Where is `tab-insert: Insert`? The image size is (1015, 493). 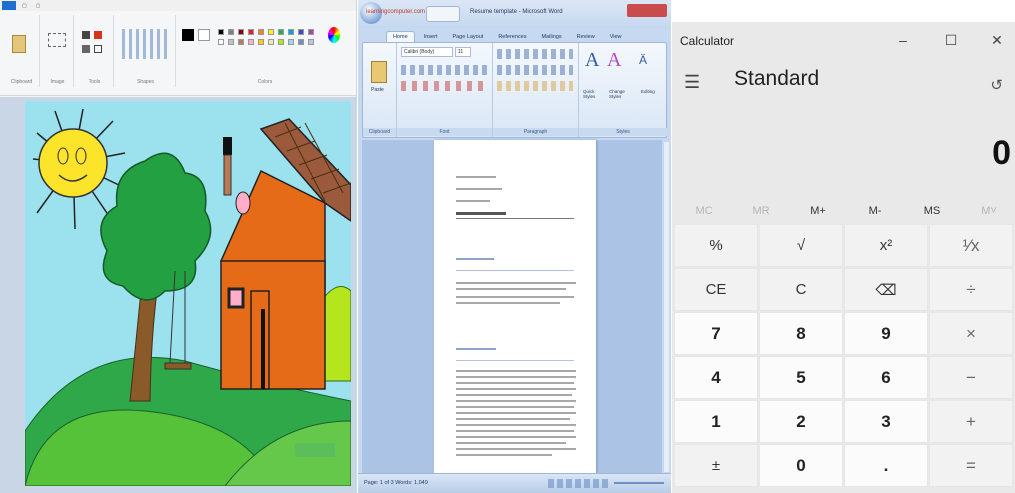
tab-insert: Insert is located at coordinates (431, 37).